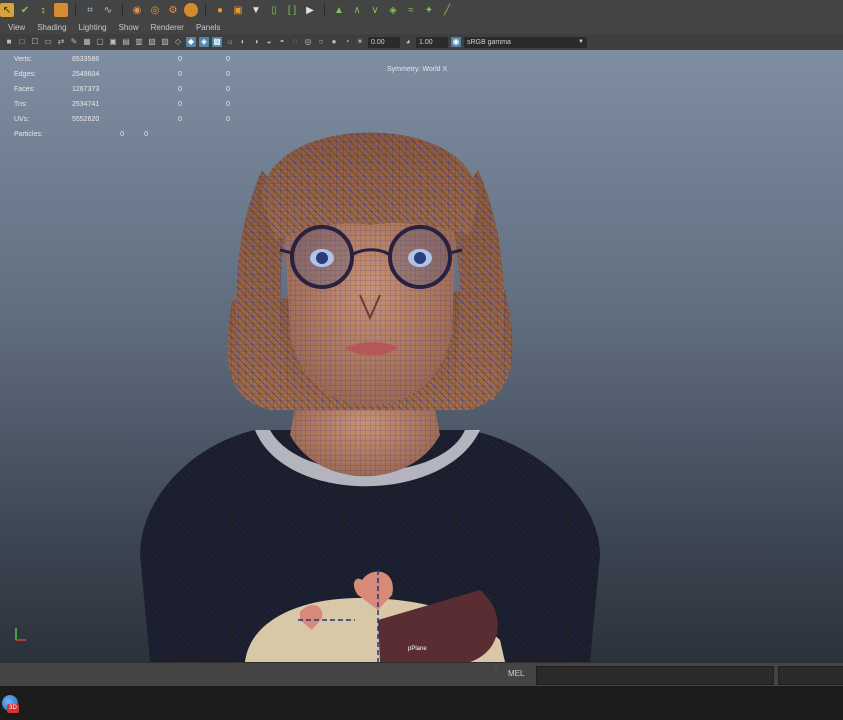  Describe the element at coordinates (86, 74) in the screenshot. I see `hud-value: 2549604` at that location.